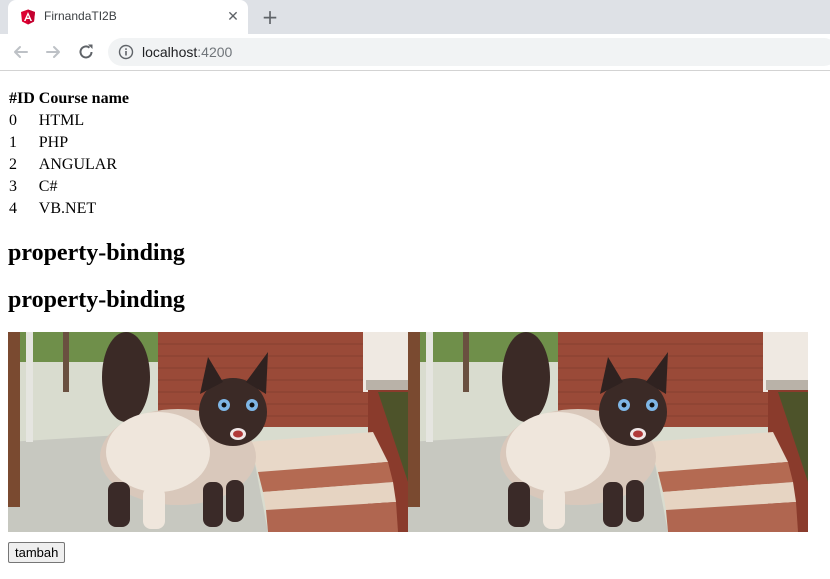 The width and height of the screenshot is (830, 579). What do you see at coordinates (13, 142) in the screenshot?
I see `course-id: 1` at bounding box center [13, 142].